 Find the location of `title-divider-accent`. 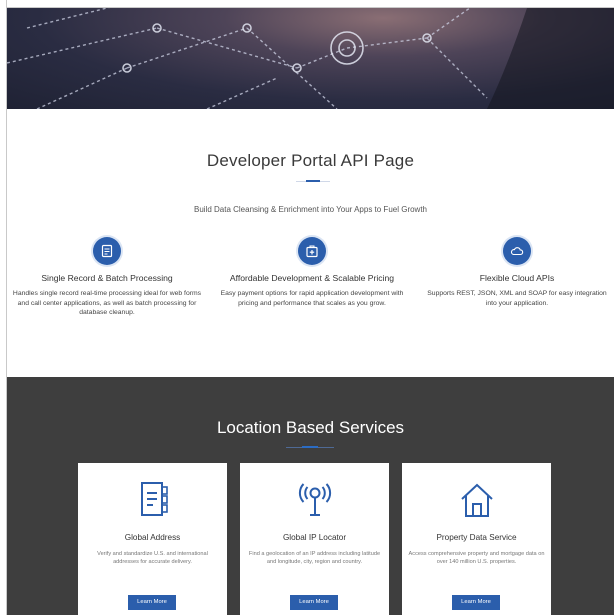

title-divider-accent is located at coordinates (313, 181).